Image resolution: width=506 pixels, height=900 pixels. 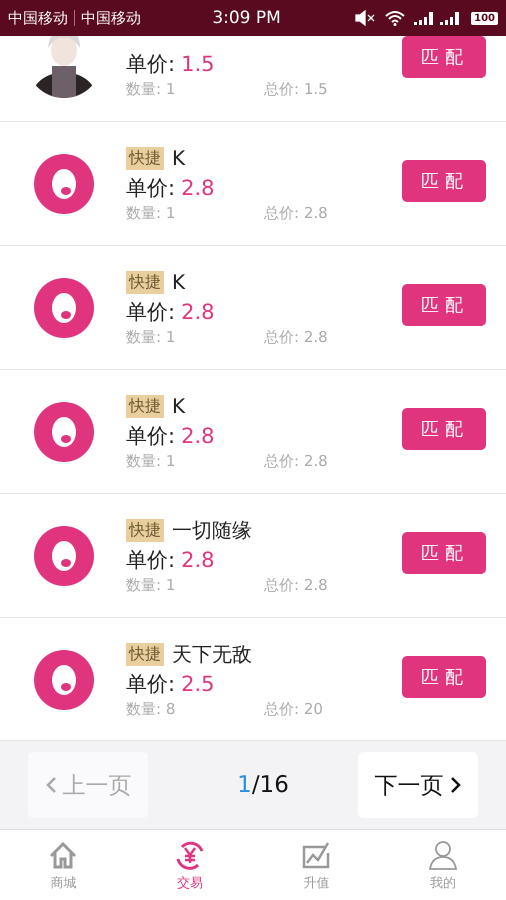 I want to click on battery-level: 100, so click(x=484, y=18).